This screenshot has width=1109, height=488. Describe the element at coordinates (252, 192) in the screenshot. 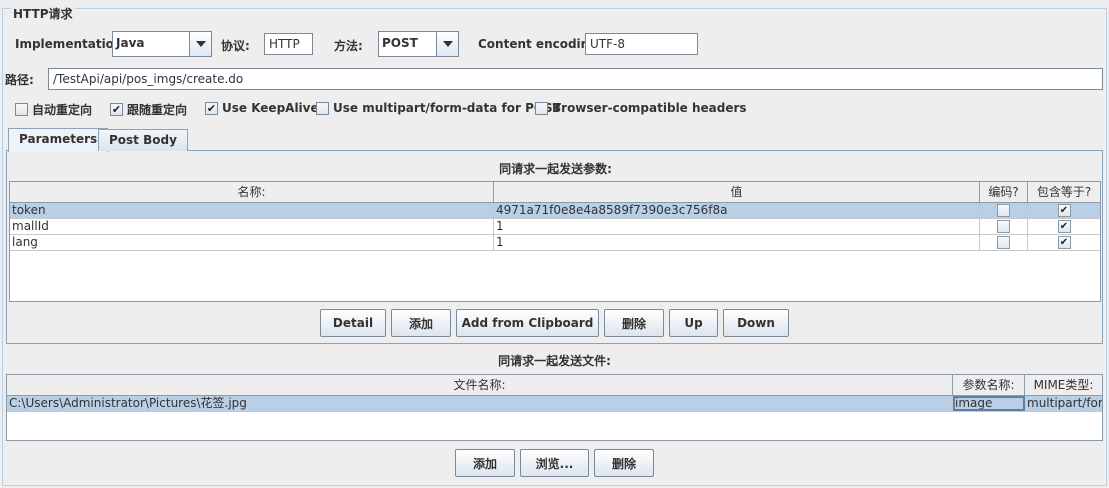

I see `column-header-name: 名称:` at that location.